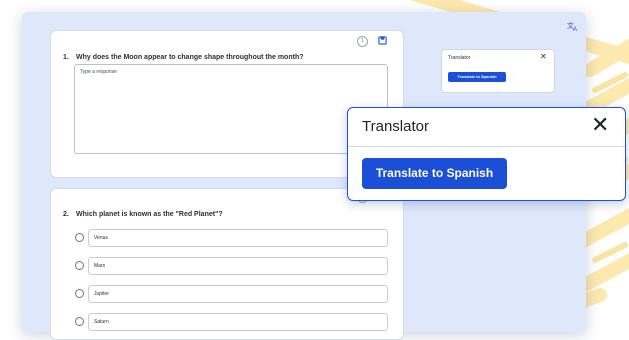 The width and height of the screenshot is (629, 340). I want to click on option-label: Venus, so click(101, 238).